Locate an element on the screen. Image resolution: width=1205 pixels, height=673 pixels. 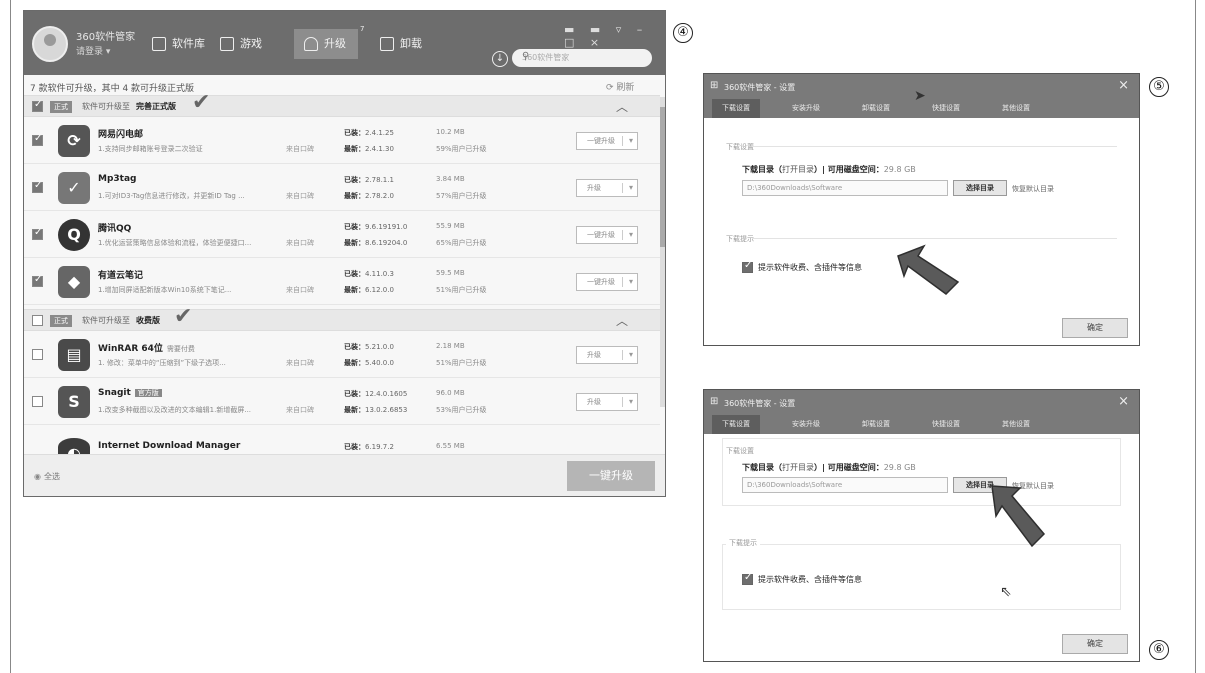
netease-mail-icon: ⟳ is located at coordinates (74, 141).